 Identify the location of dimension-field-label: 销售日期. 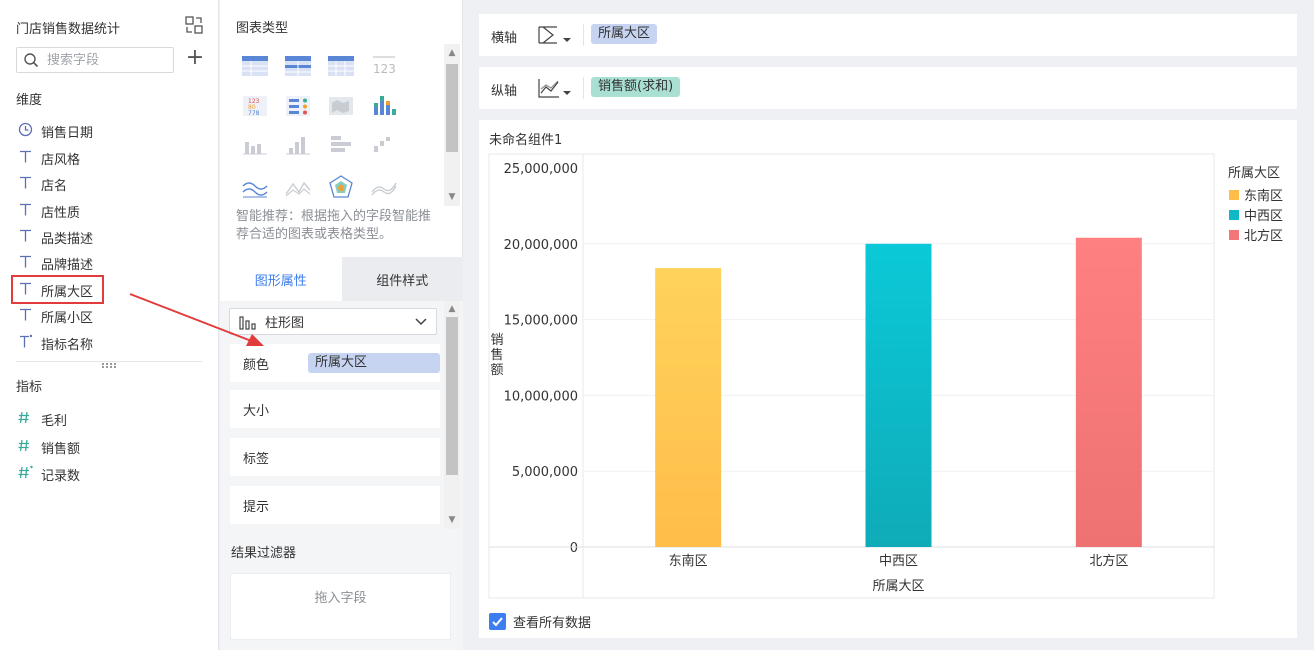
(67, 133).